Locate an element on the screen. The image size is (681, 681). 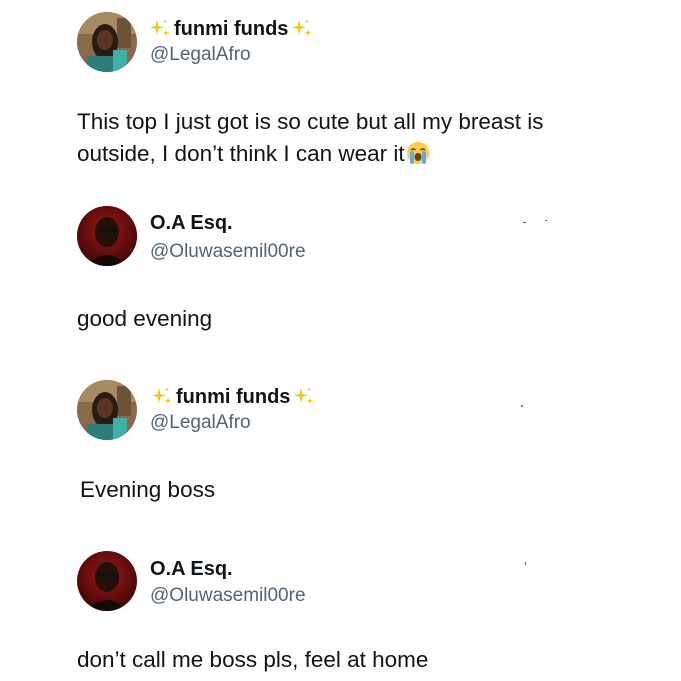
tweet-text: Evening boss is located at coordinates (148, 489).